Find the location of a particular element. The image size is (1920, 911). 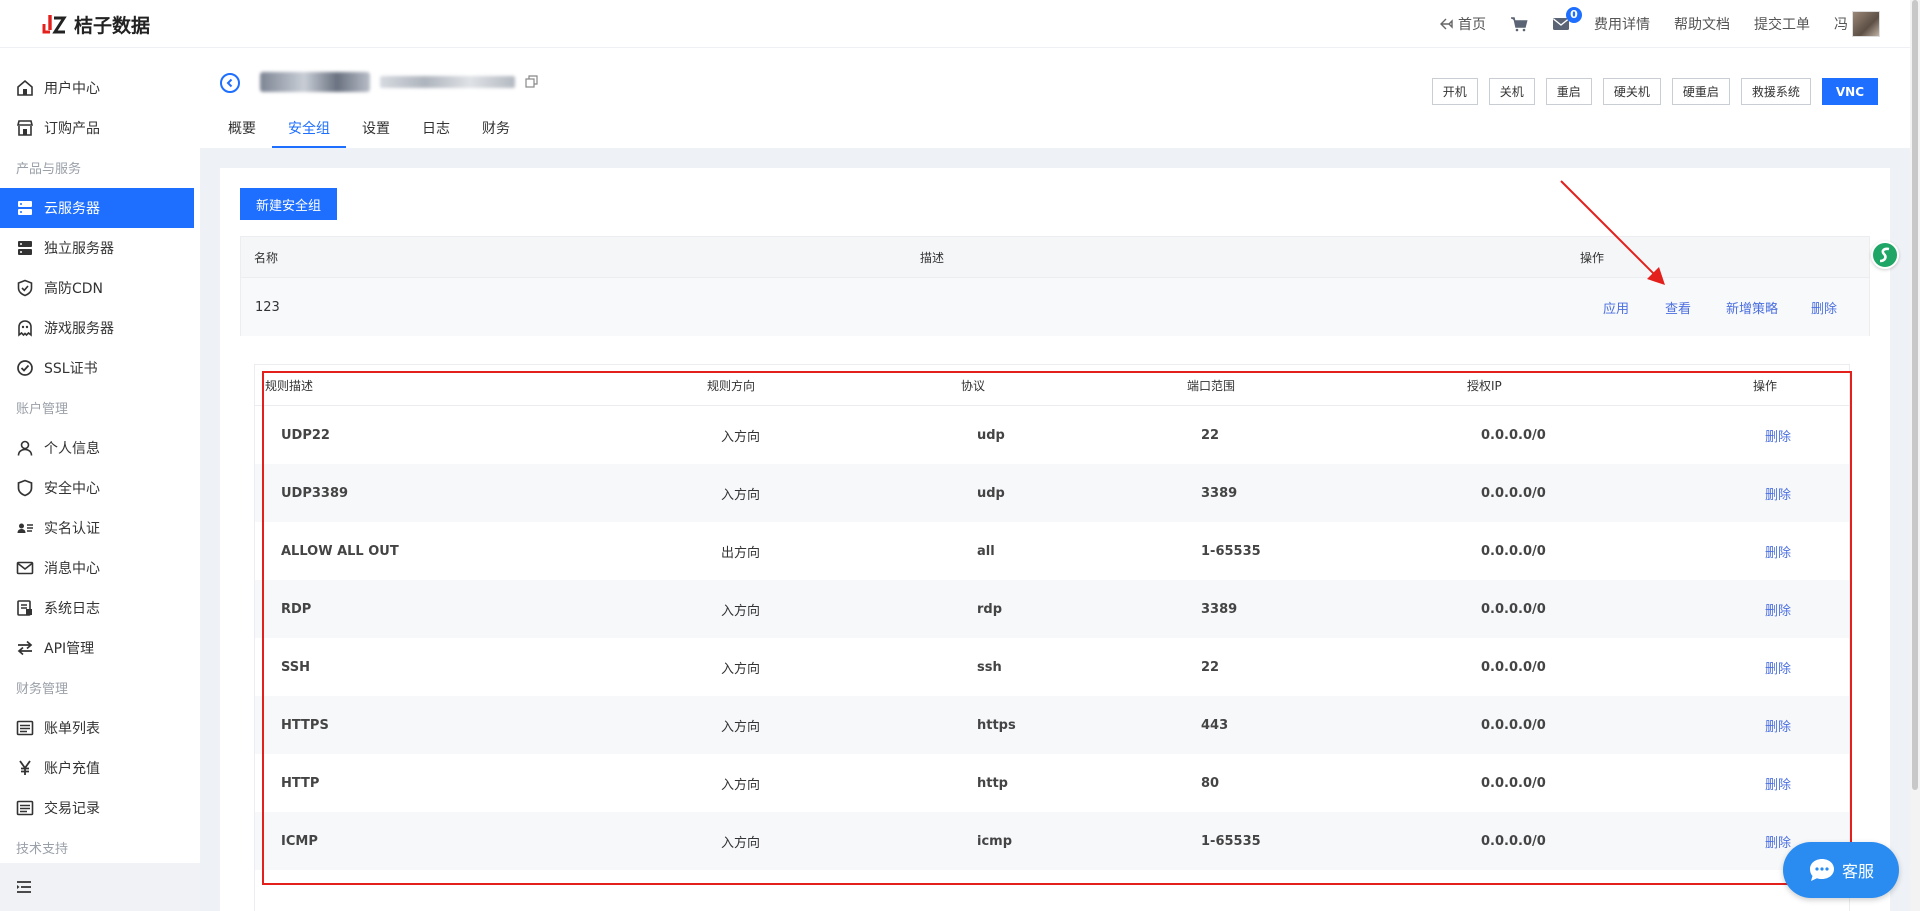

rule-port: 22 is located at coordinates (1210, 667).